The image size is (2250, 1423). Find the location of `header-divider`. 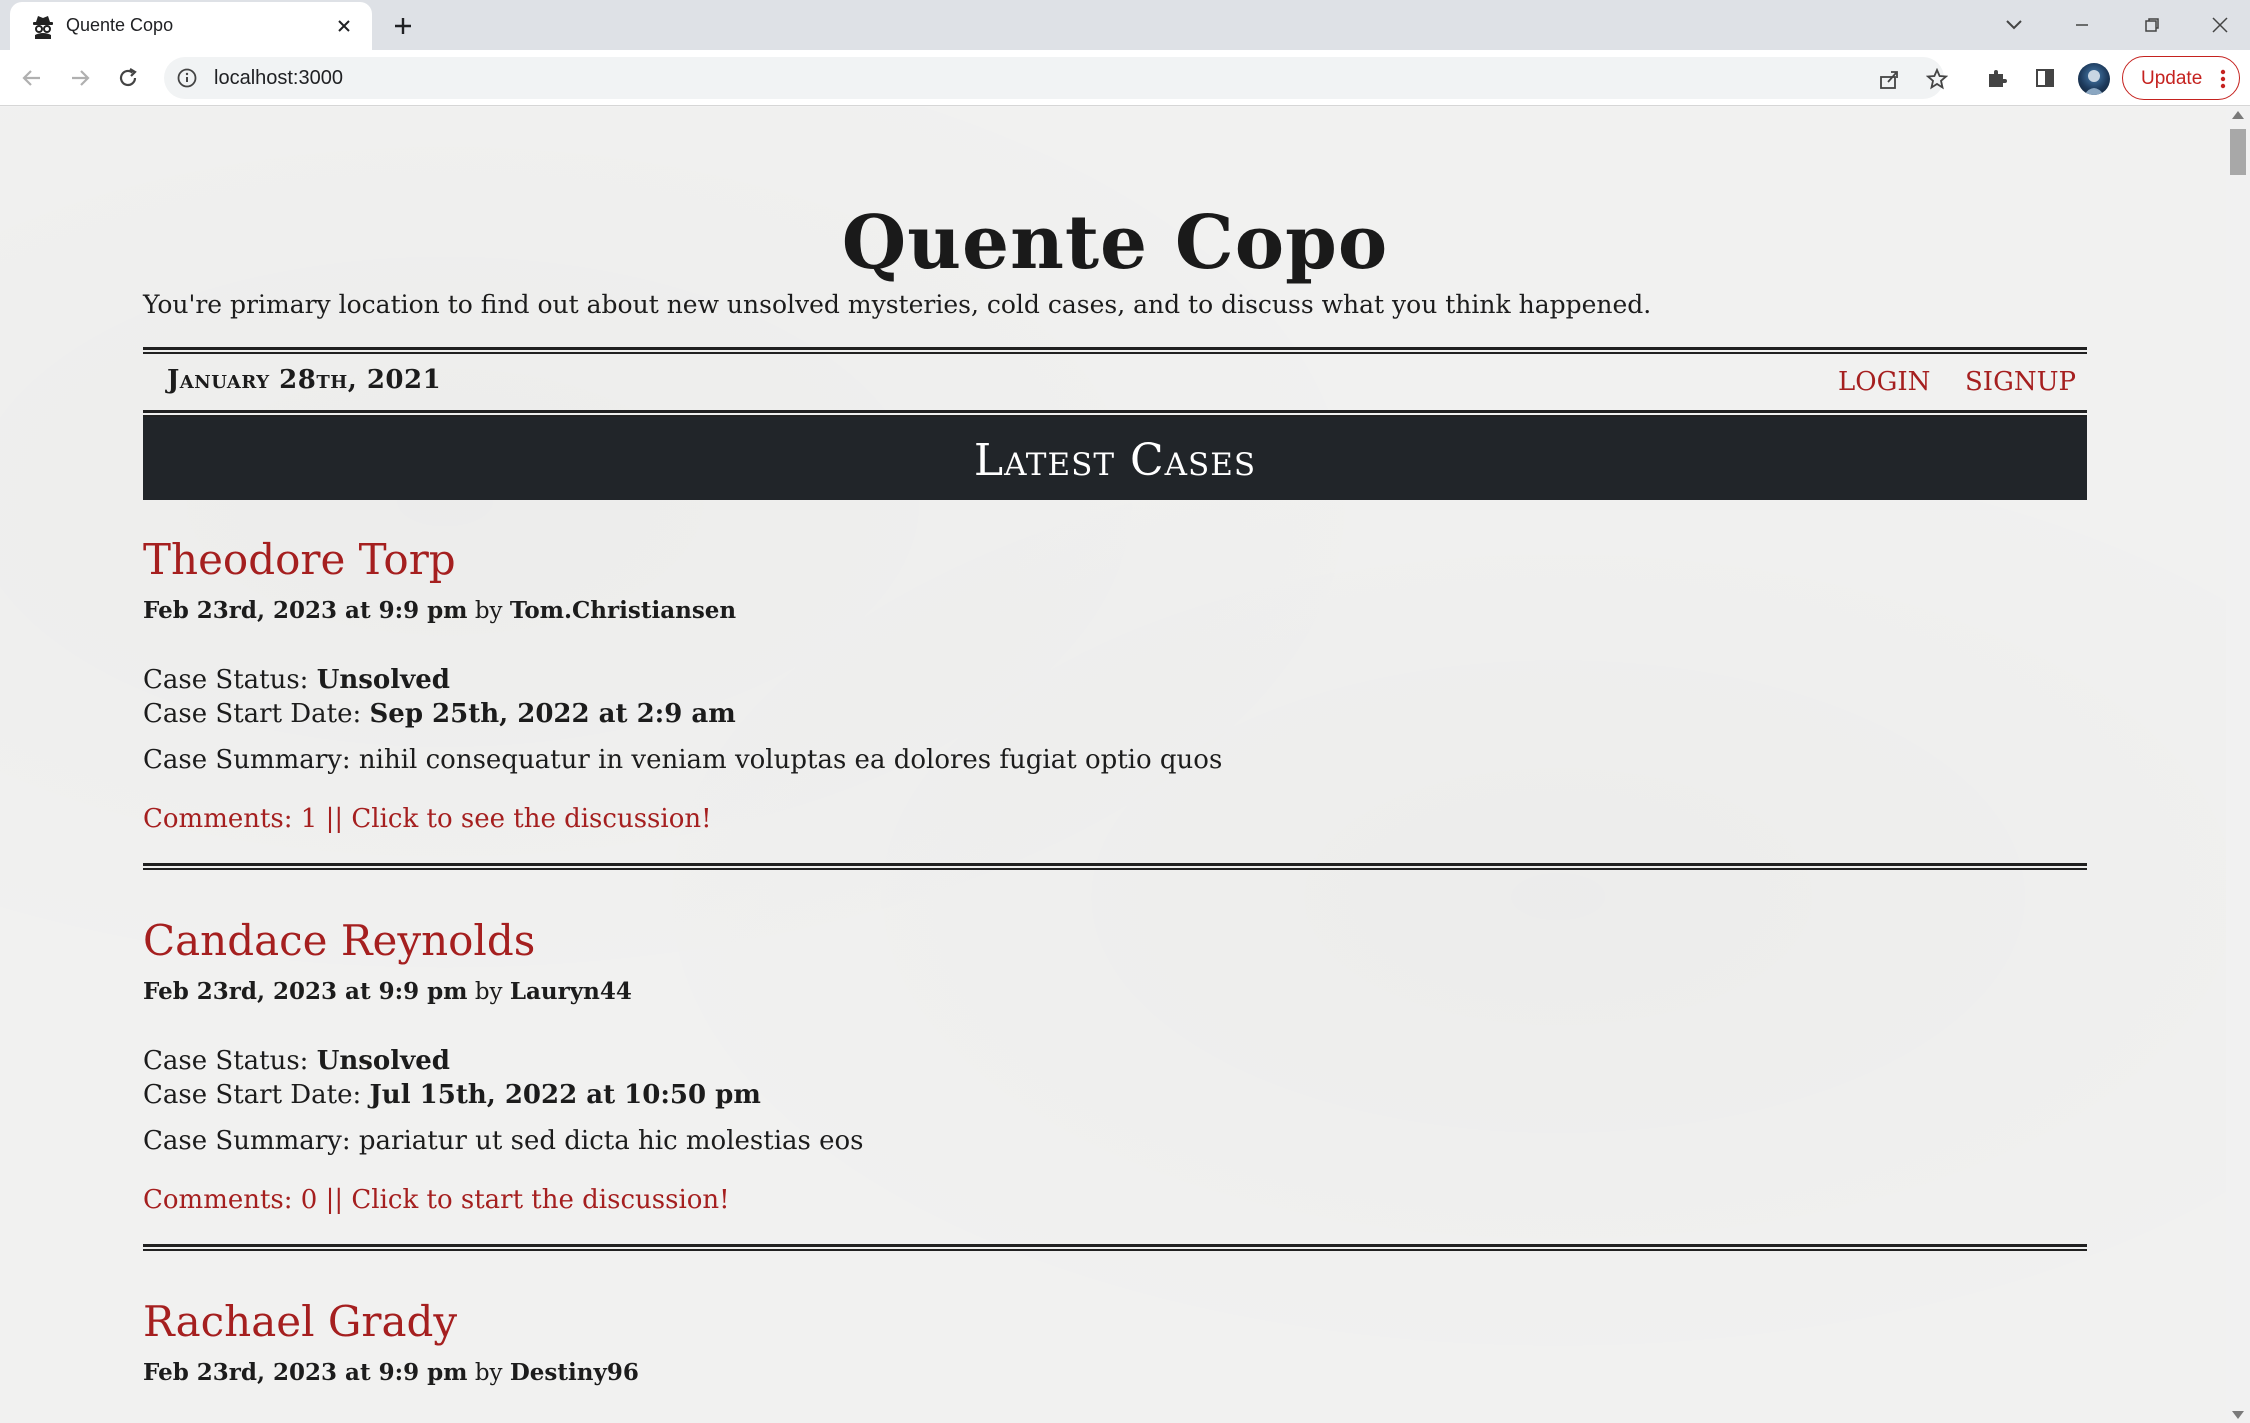

header-divider is located at coordinates (1115, 350).